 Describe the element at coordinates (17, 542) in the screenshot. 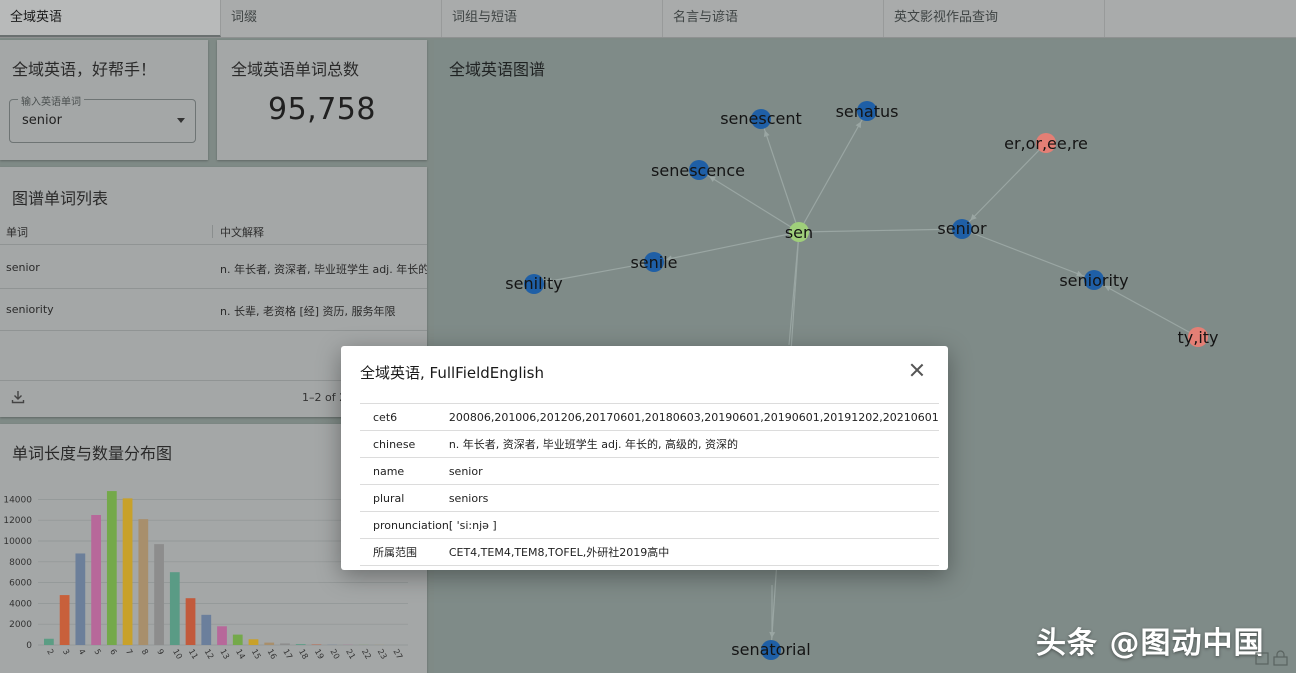

I see `y-tick-label: 10000` at that location.